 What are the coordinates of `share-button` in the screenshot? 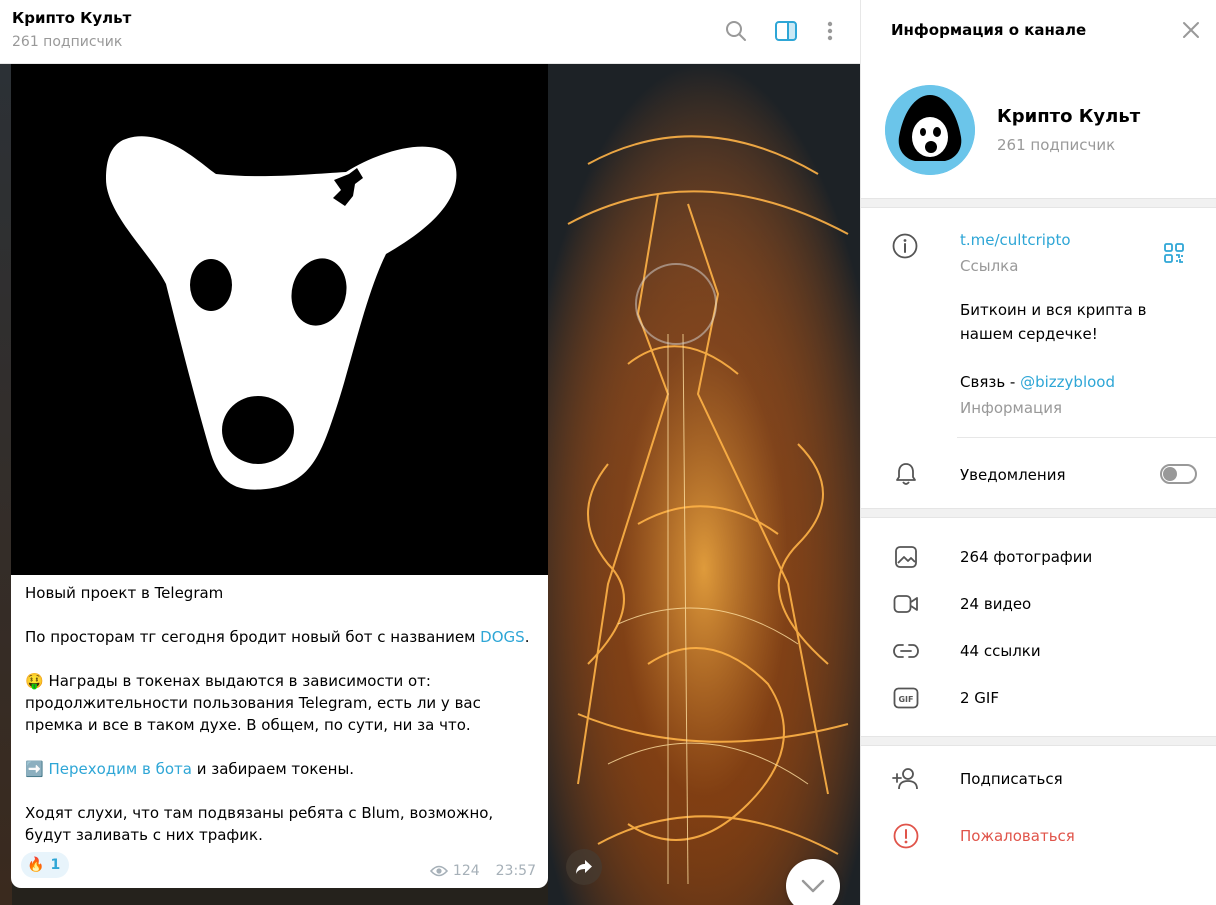 It's located at (584, 867).